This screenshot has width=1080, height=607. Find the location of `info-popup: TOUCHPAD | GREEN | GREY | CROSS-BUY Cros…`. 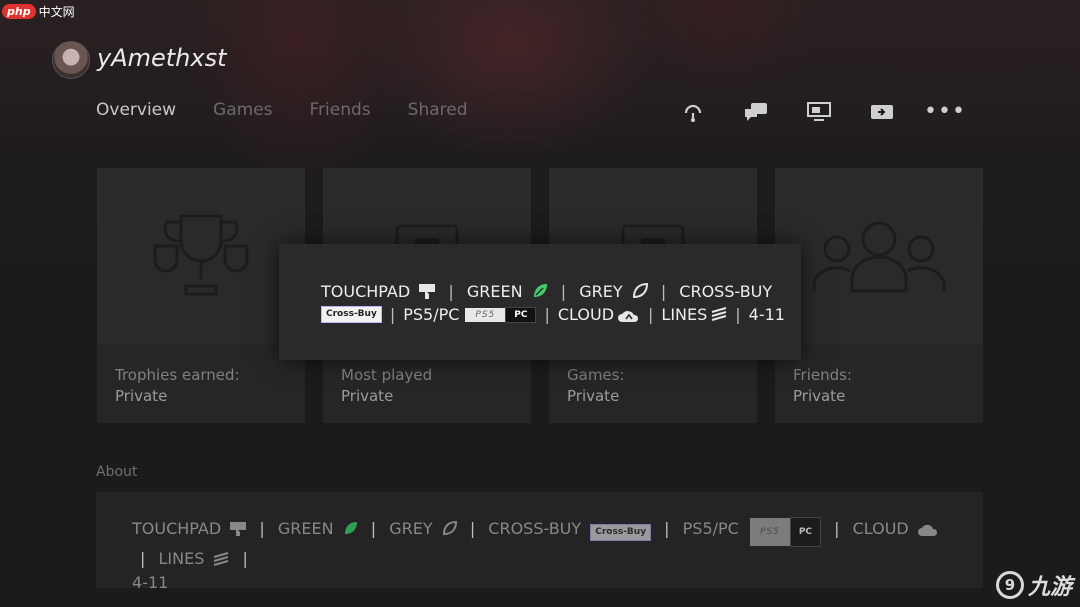

info-popup: TOUCHPAD | GREEN | GREY | CROSS-BUY Cros… is located at coordinates (540, 302).